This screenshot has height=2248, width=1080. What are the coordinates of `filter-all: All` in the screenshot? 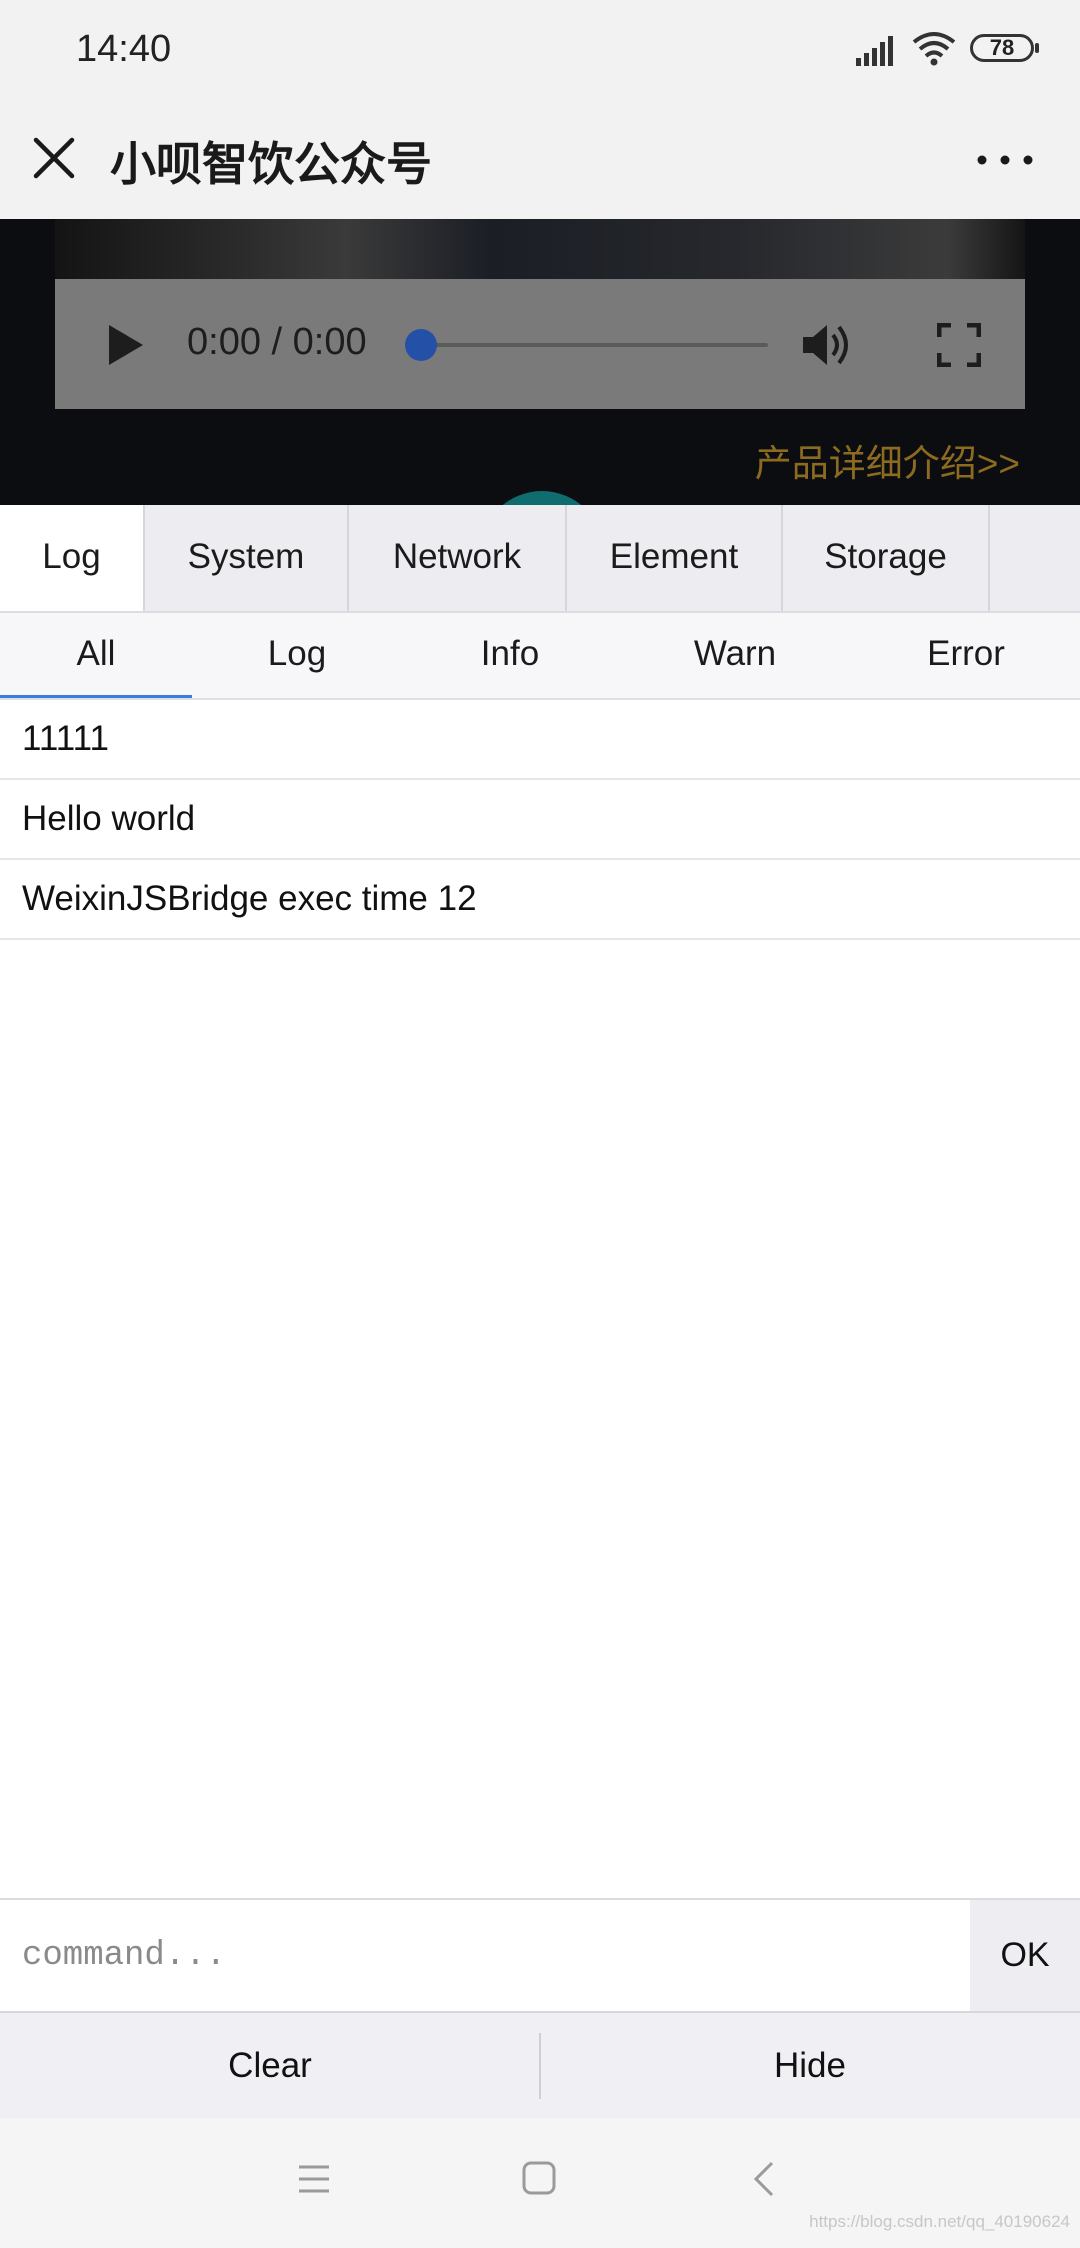 It's located at (96, 655).